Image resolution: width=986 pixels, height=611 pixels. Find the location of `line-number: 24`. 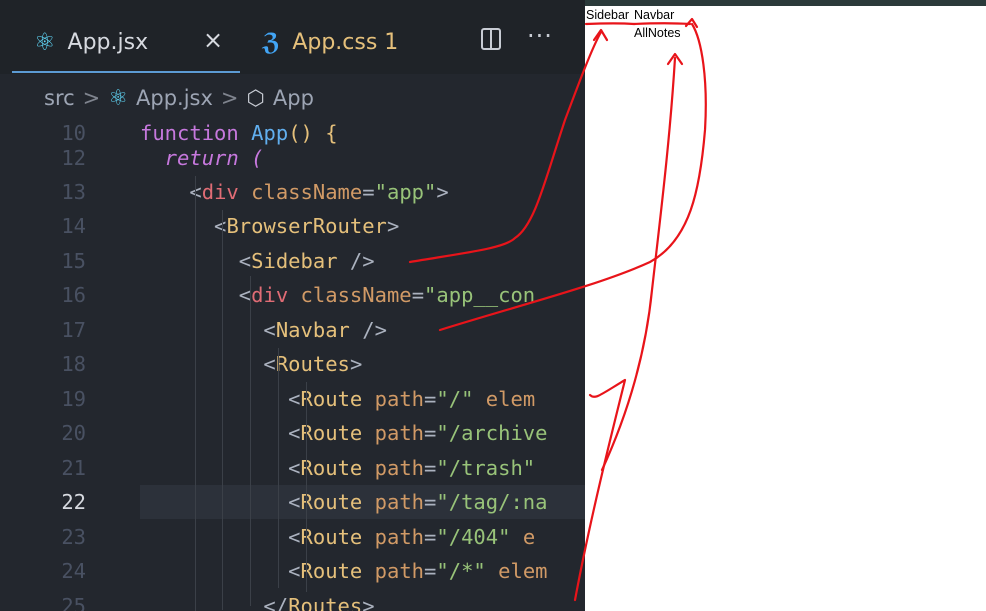

line-number: 24 is located at coordinates (73, 571).